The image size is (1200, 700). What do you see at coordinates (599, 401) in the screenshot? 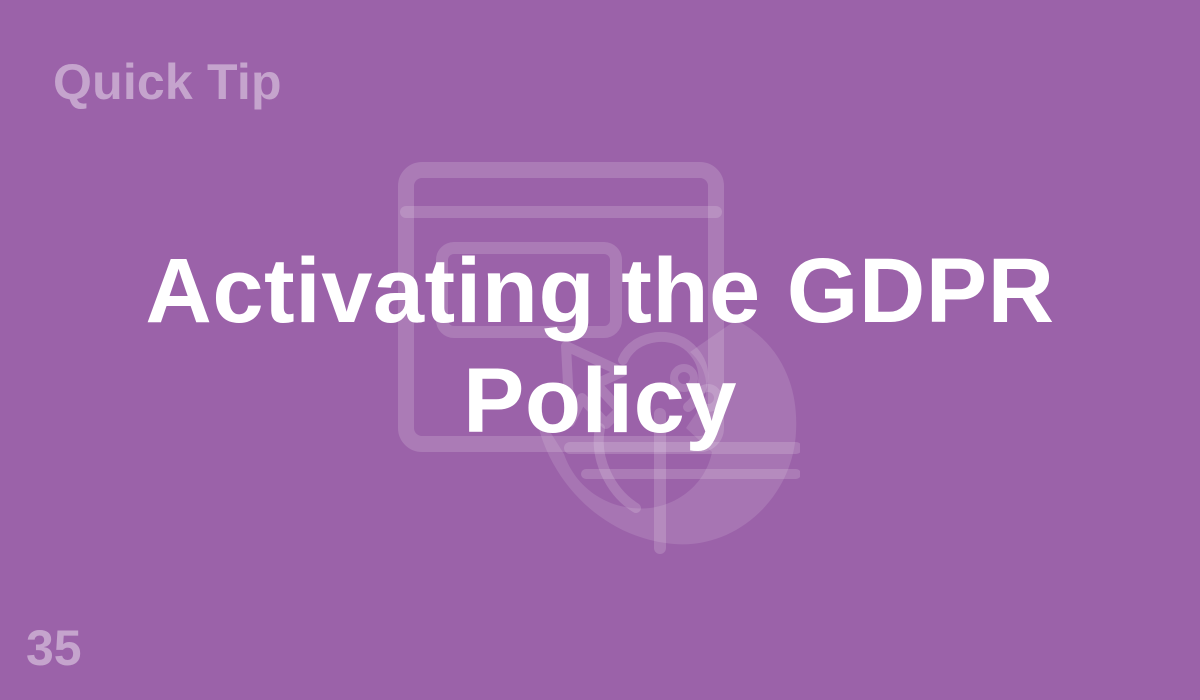
I see `title-line-2: Policy` at bounding box center [599, 401].